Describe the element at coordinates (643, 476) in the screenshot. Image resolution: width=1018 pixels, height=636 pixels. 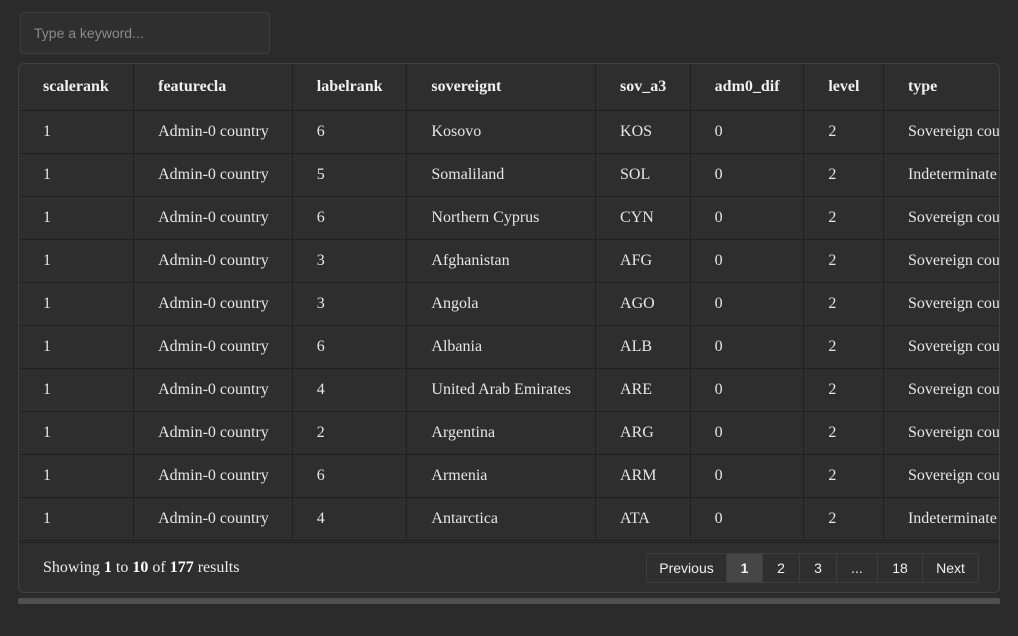
I see `table-cell: ARM` at that location.